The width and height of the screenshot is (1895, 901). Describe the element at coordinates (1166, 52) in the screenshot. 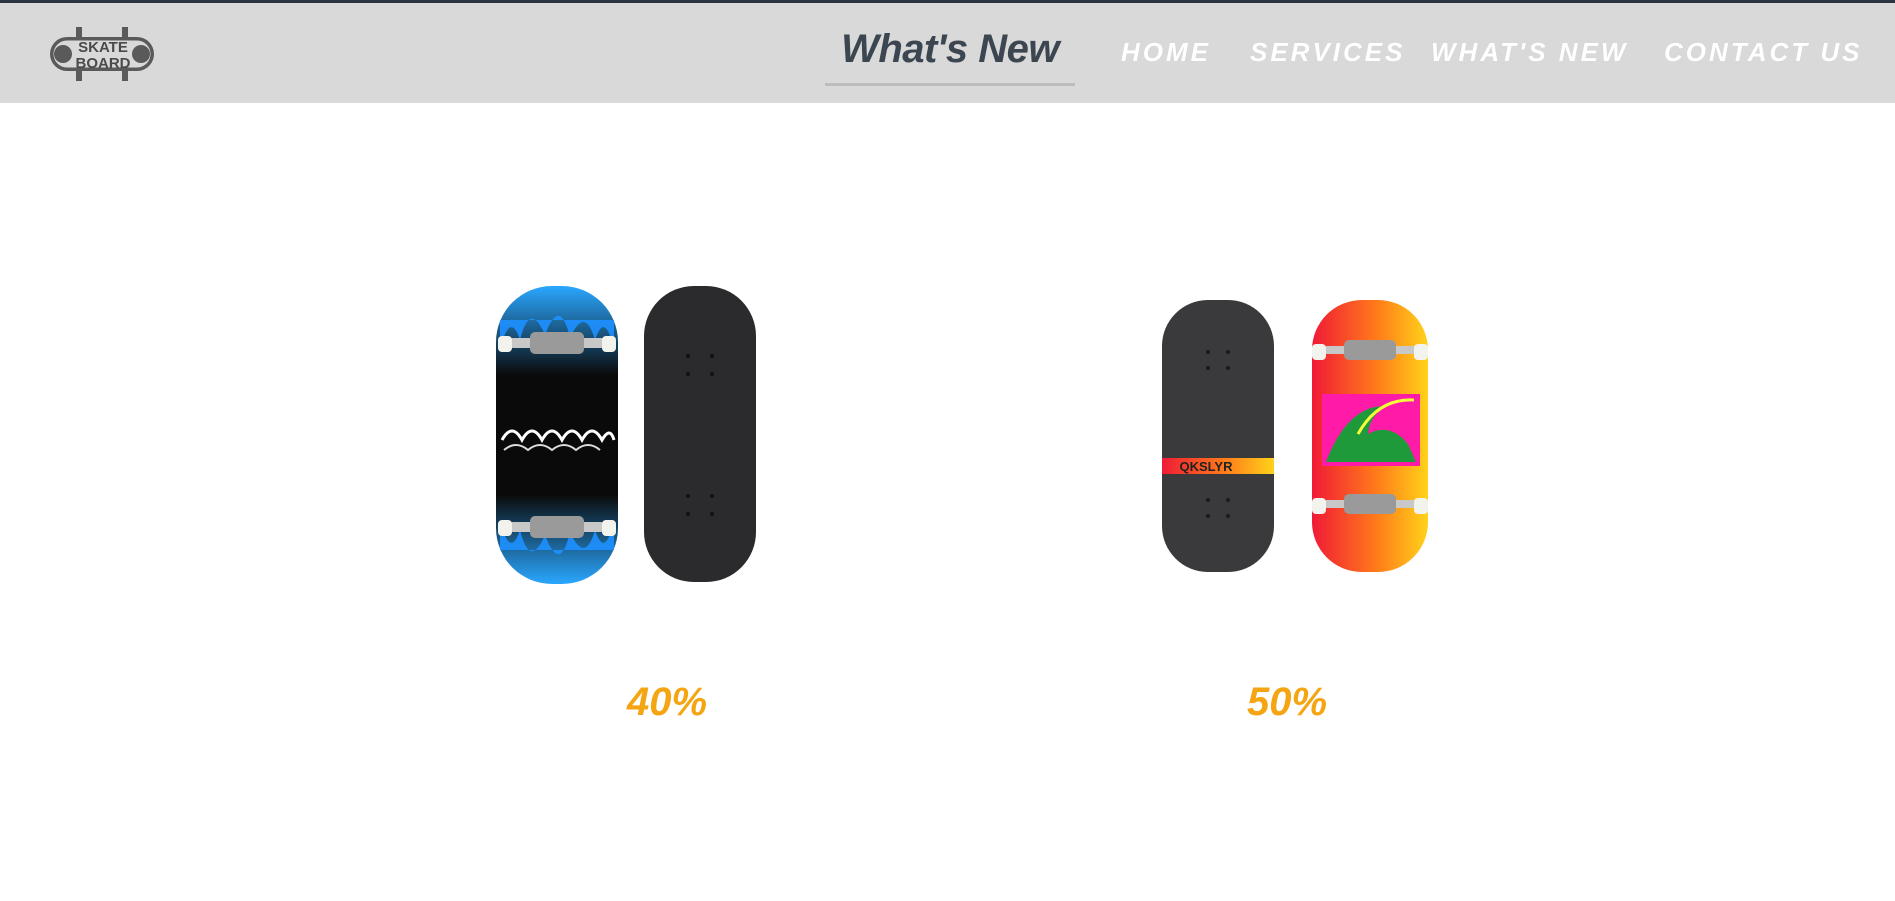

I see `nav-home: HOME` at that location.